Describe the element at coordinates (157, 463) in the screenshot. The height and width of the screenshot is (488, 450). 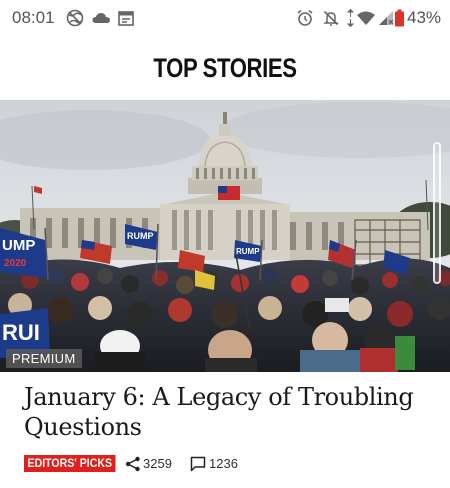
I see `share-count: 3259` at that location.